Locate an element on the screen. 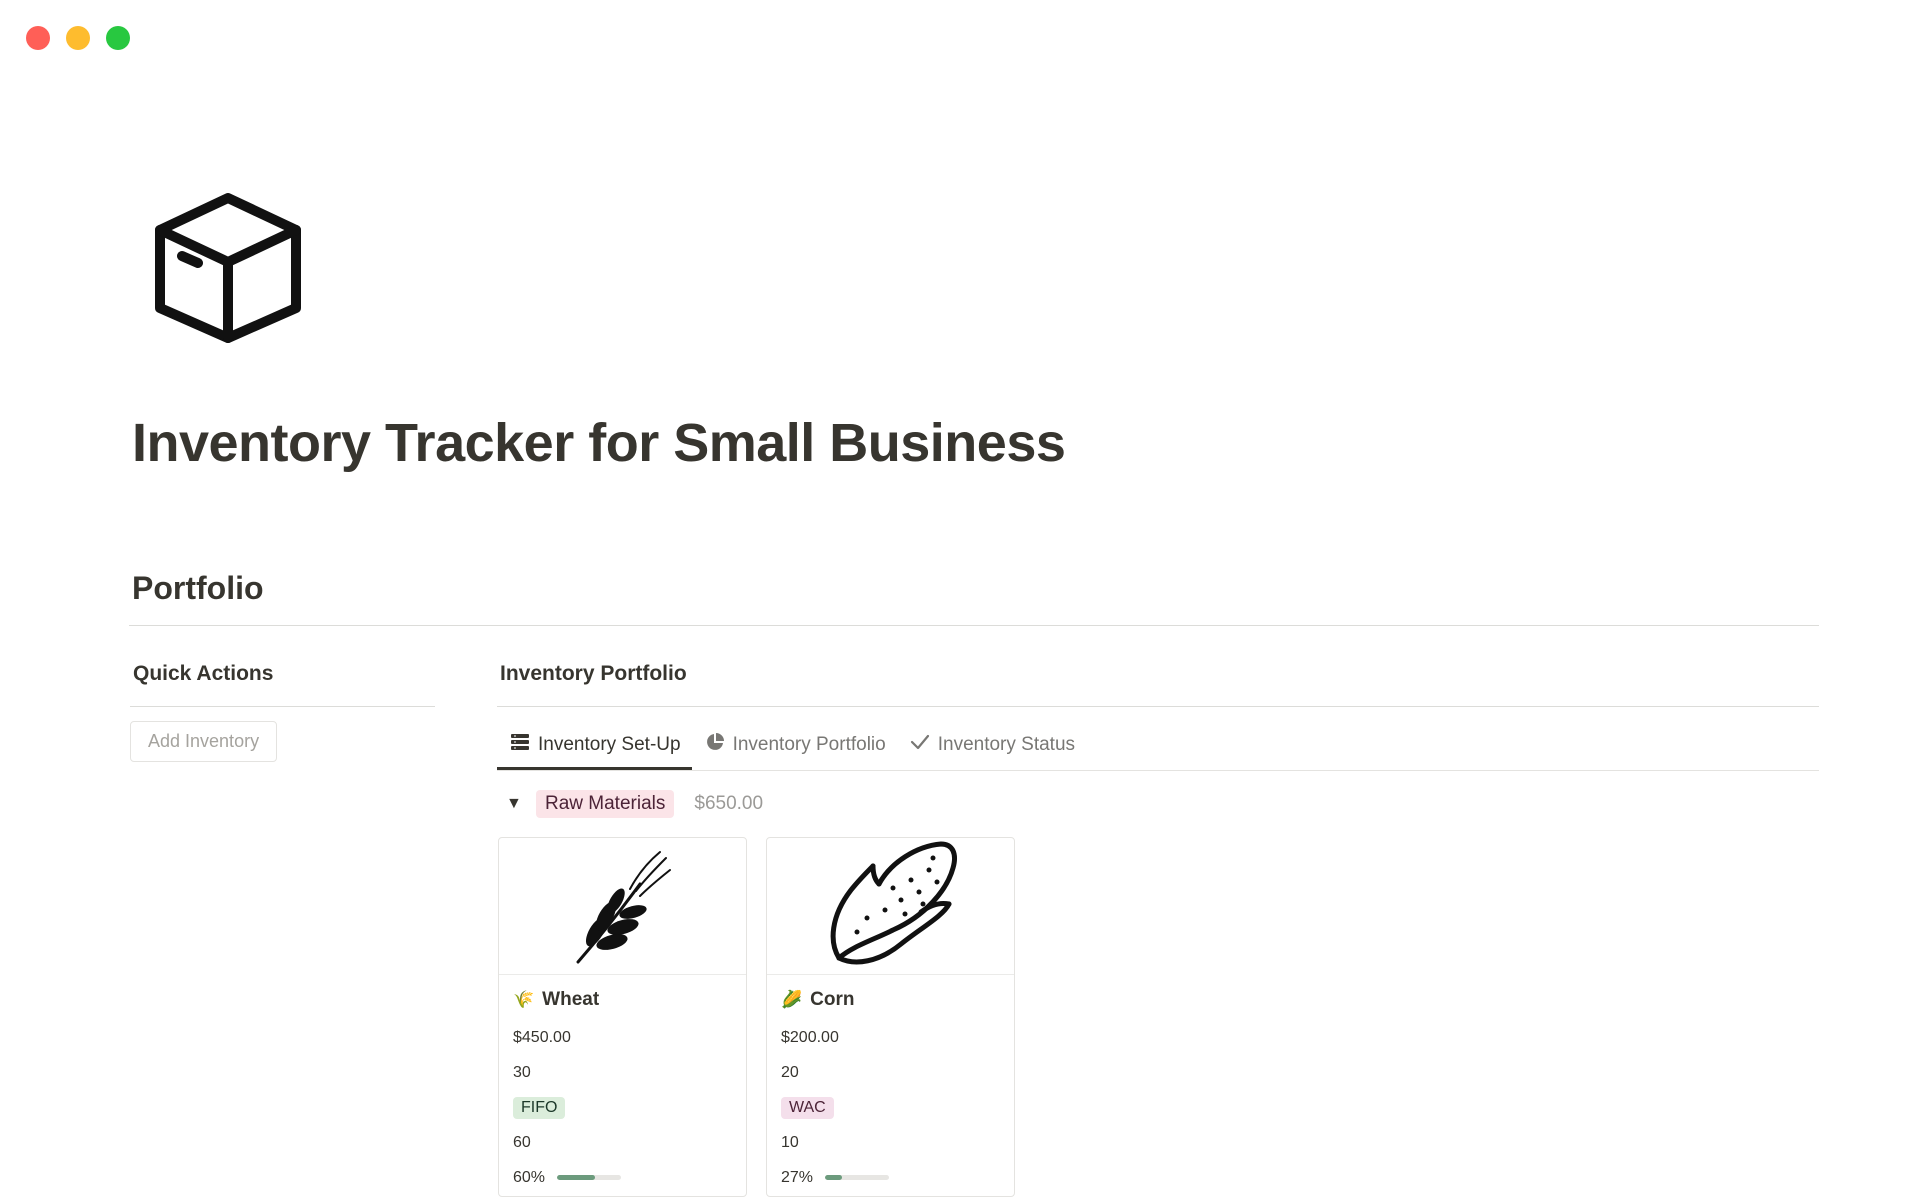 Image resolution: width=1920 pixels, height=1200 pixels. progress-label: 27% is located at coordinates (797, 1177).